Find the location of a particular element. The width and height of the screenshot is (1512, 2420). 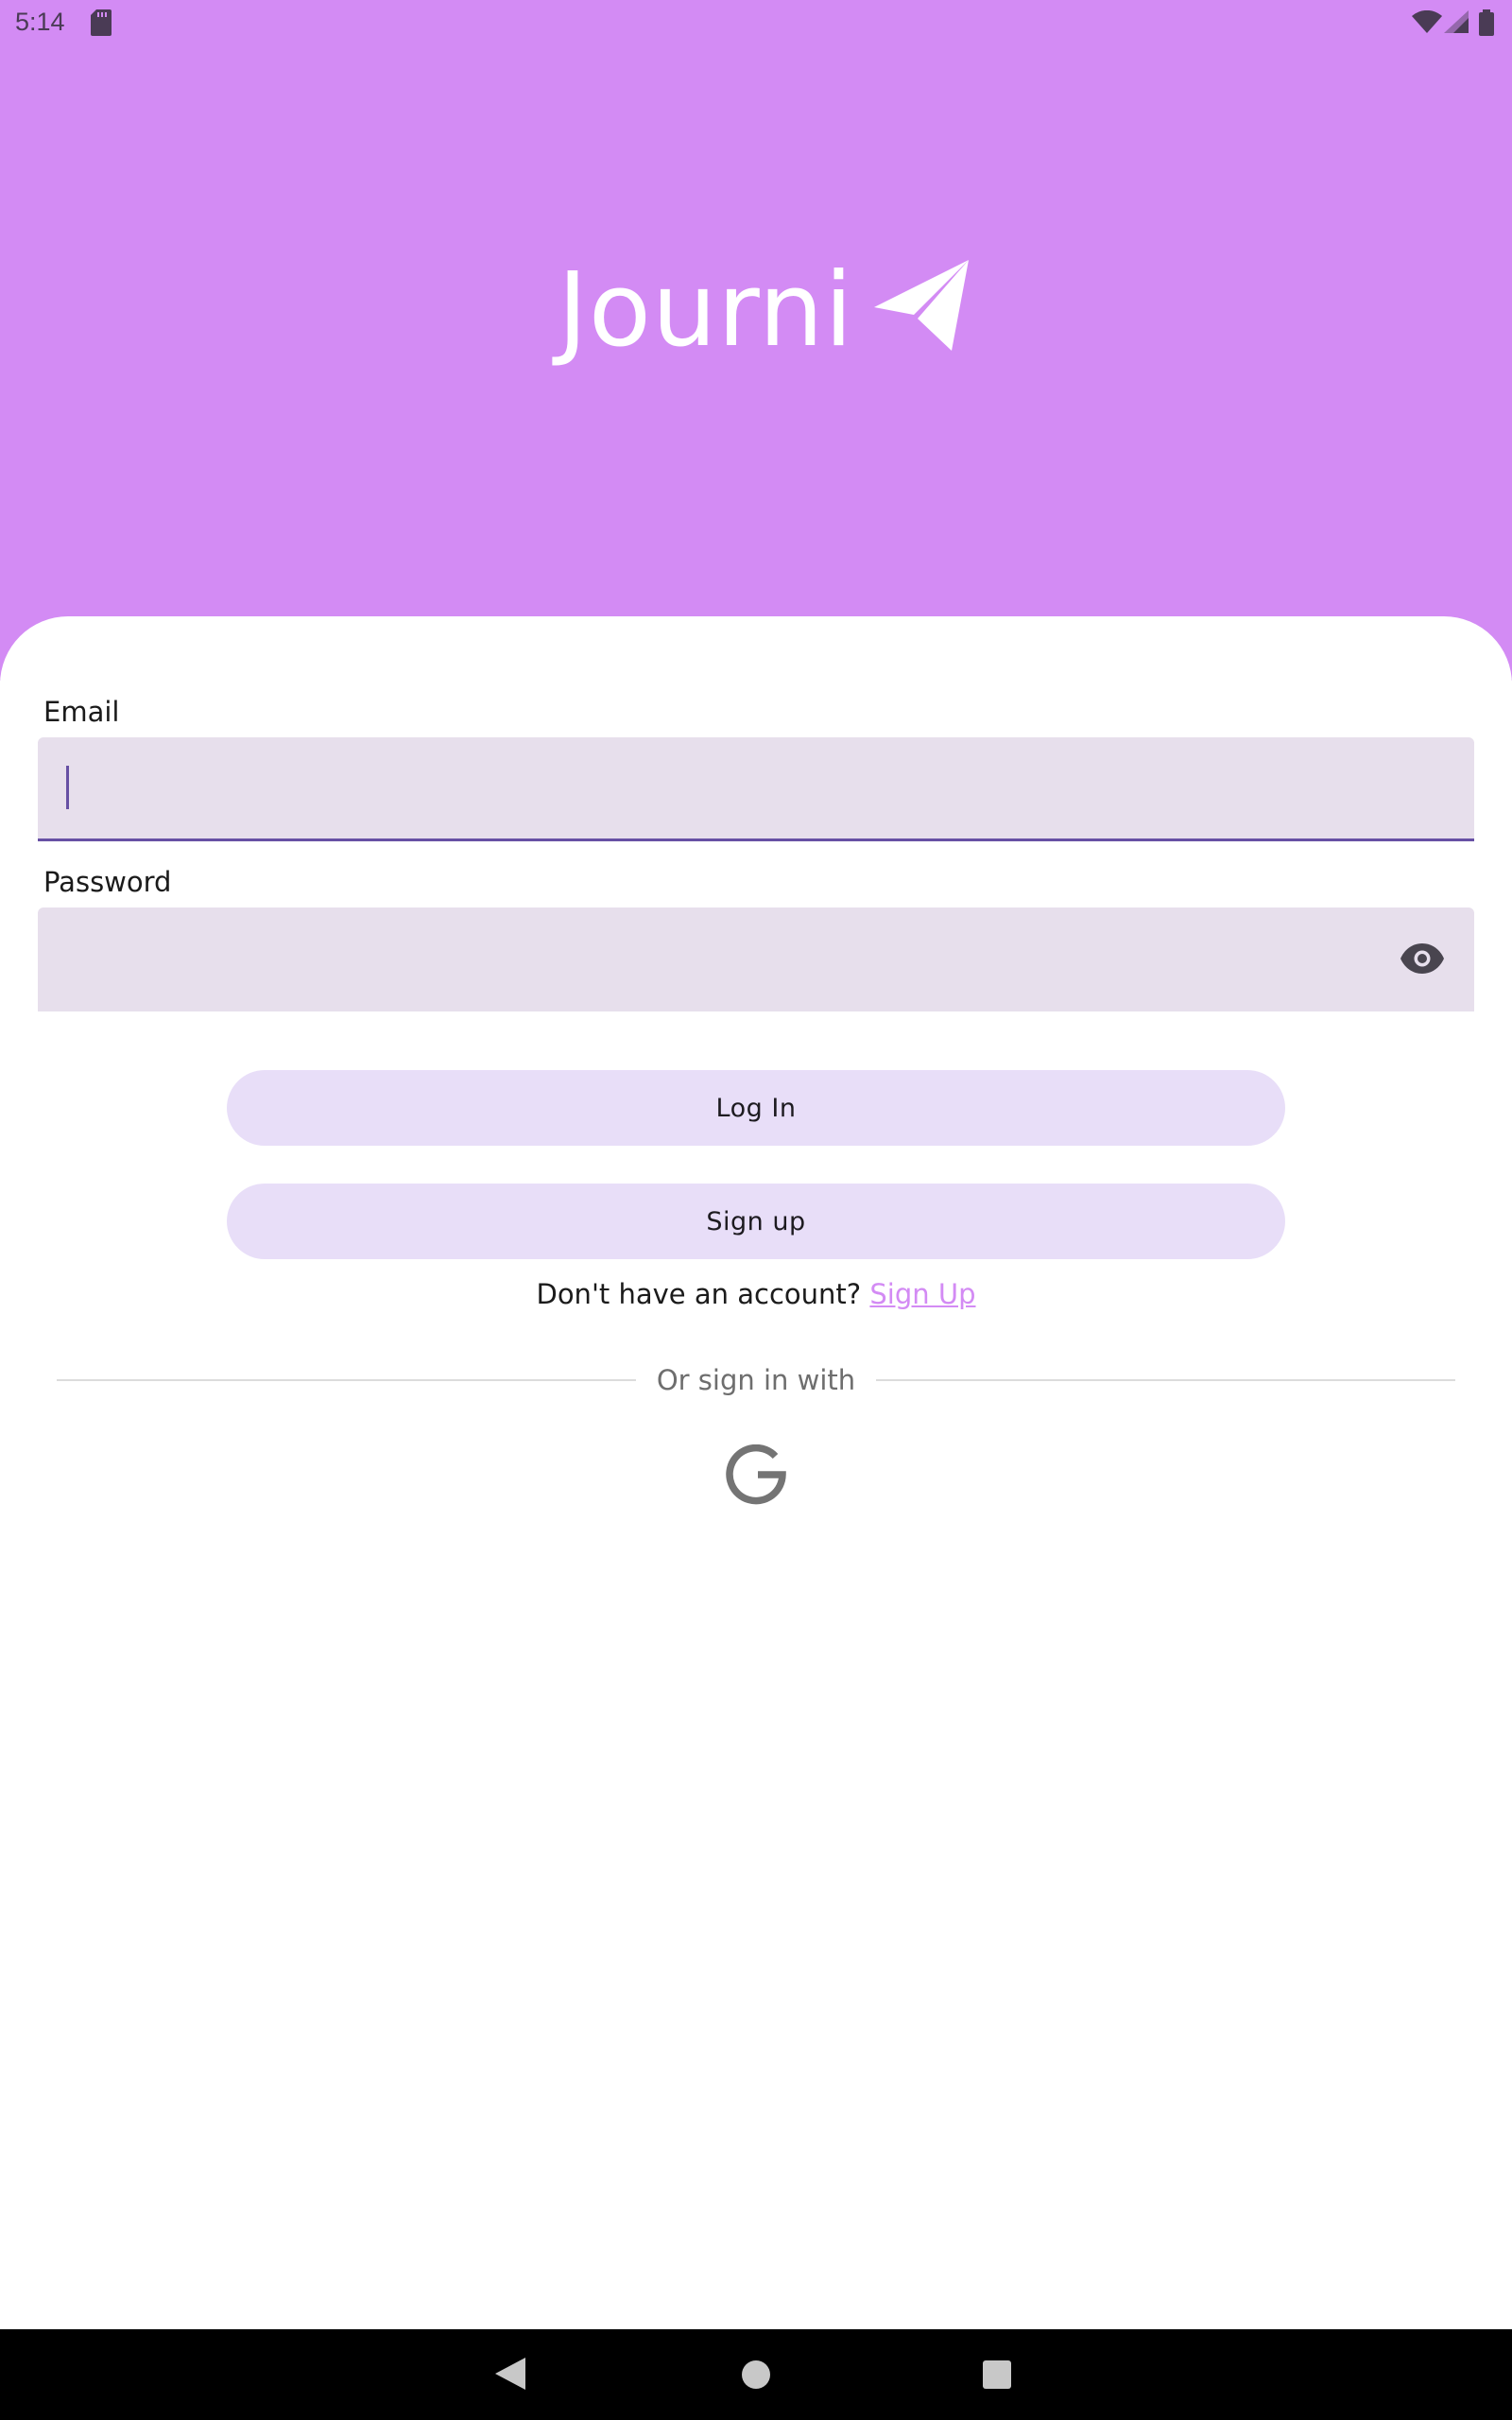

sd-card-icon is located at coordinates (101, 25).